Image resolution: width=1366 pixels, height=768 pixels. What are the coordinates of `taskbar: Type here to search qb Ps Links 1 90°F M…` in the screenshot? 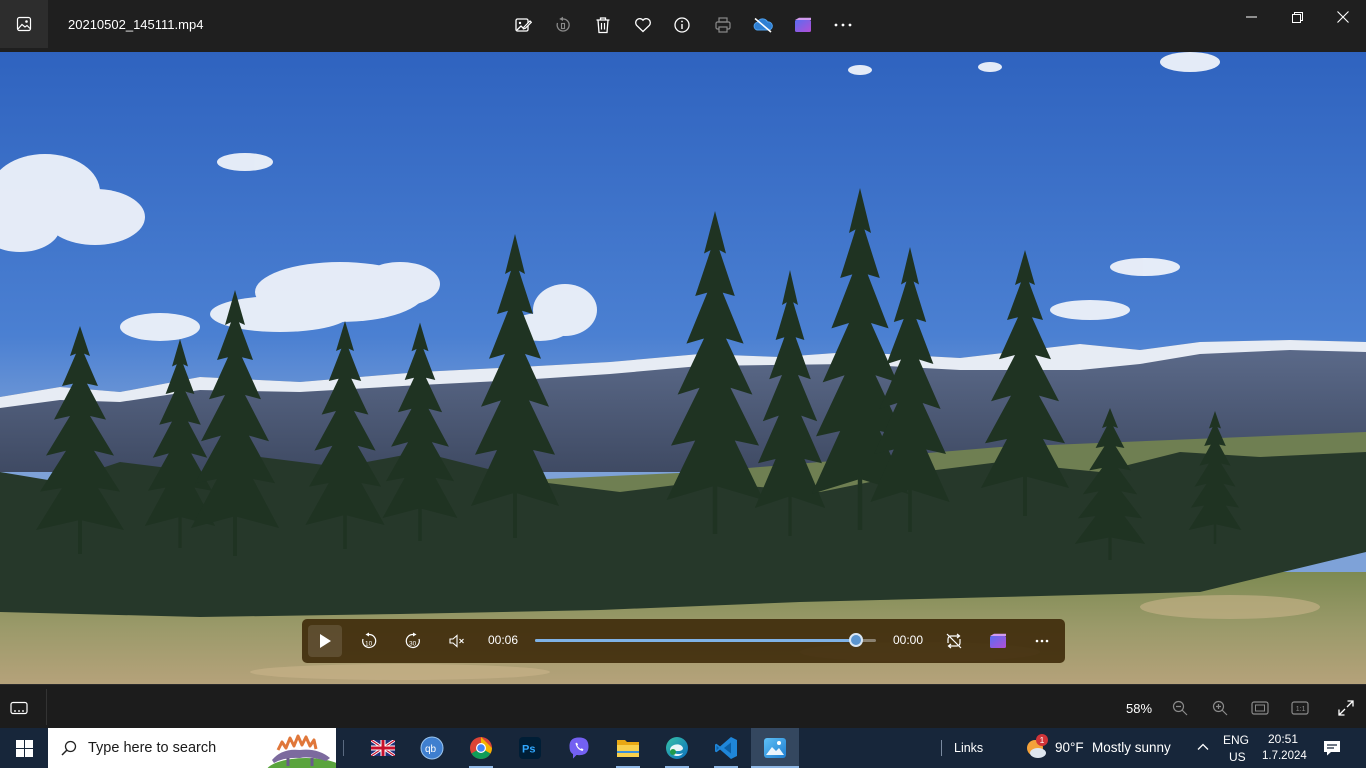 It's located at (683, 748).